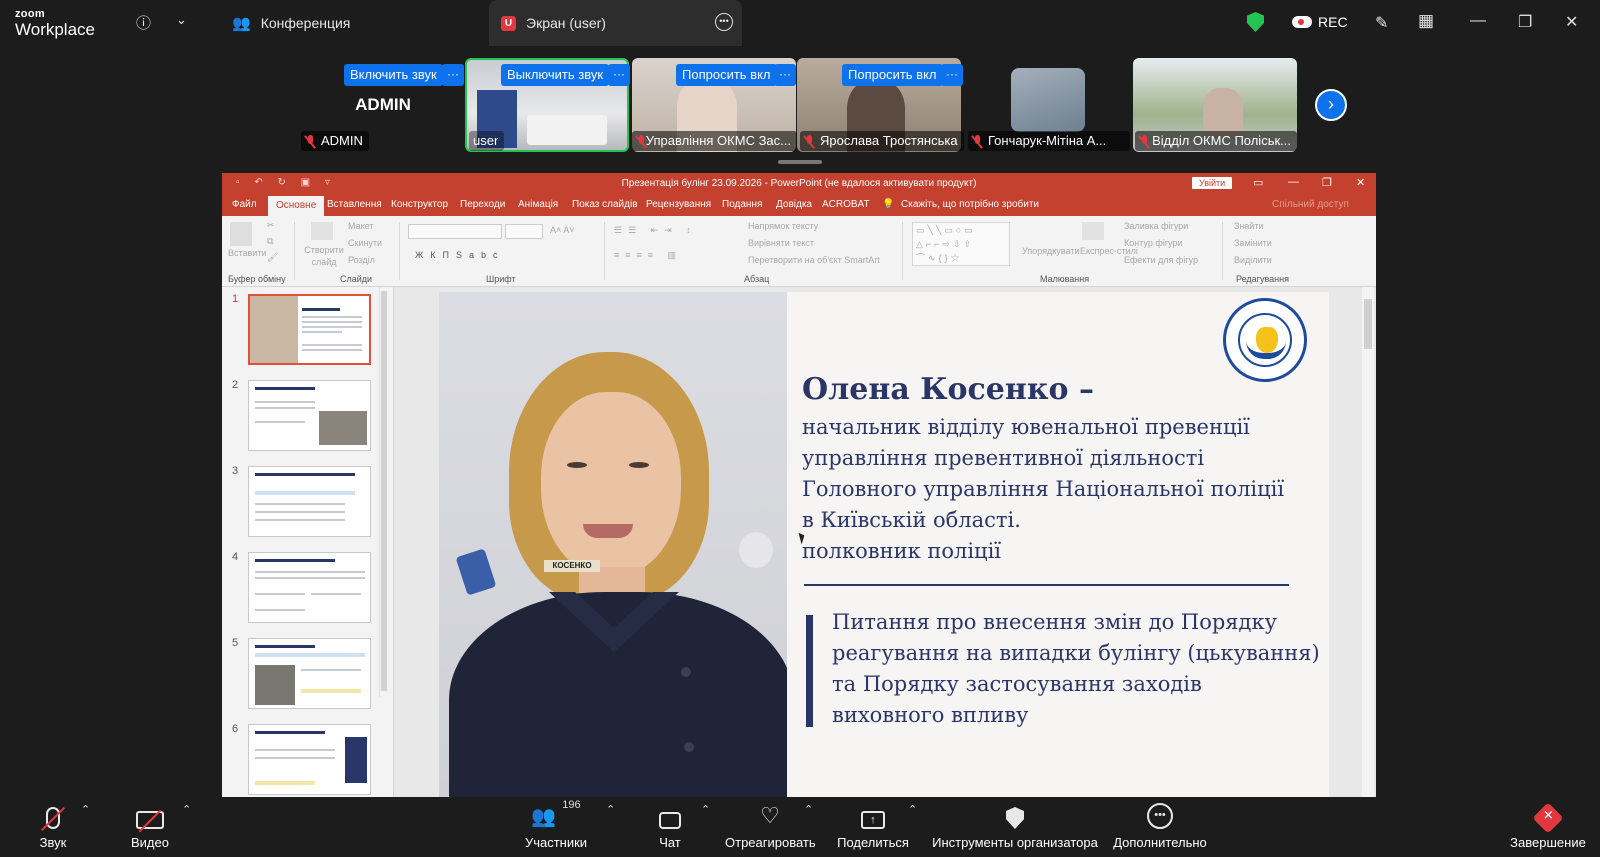 The image size is (1600, 857). I want to click on chat-button: Чат, so click(670, 827).